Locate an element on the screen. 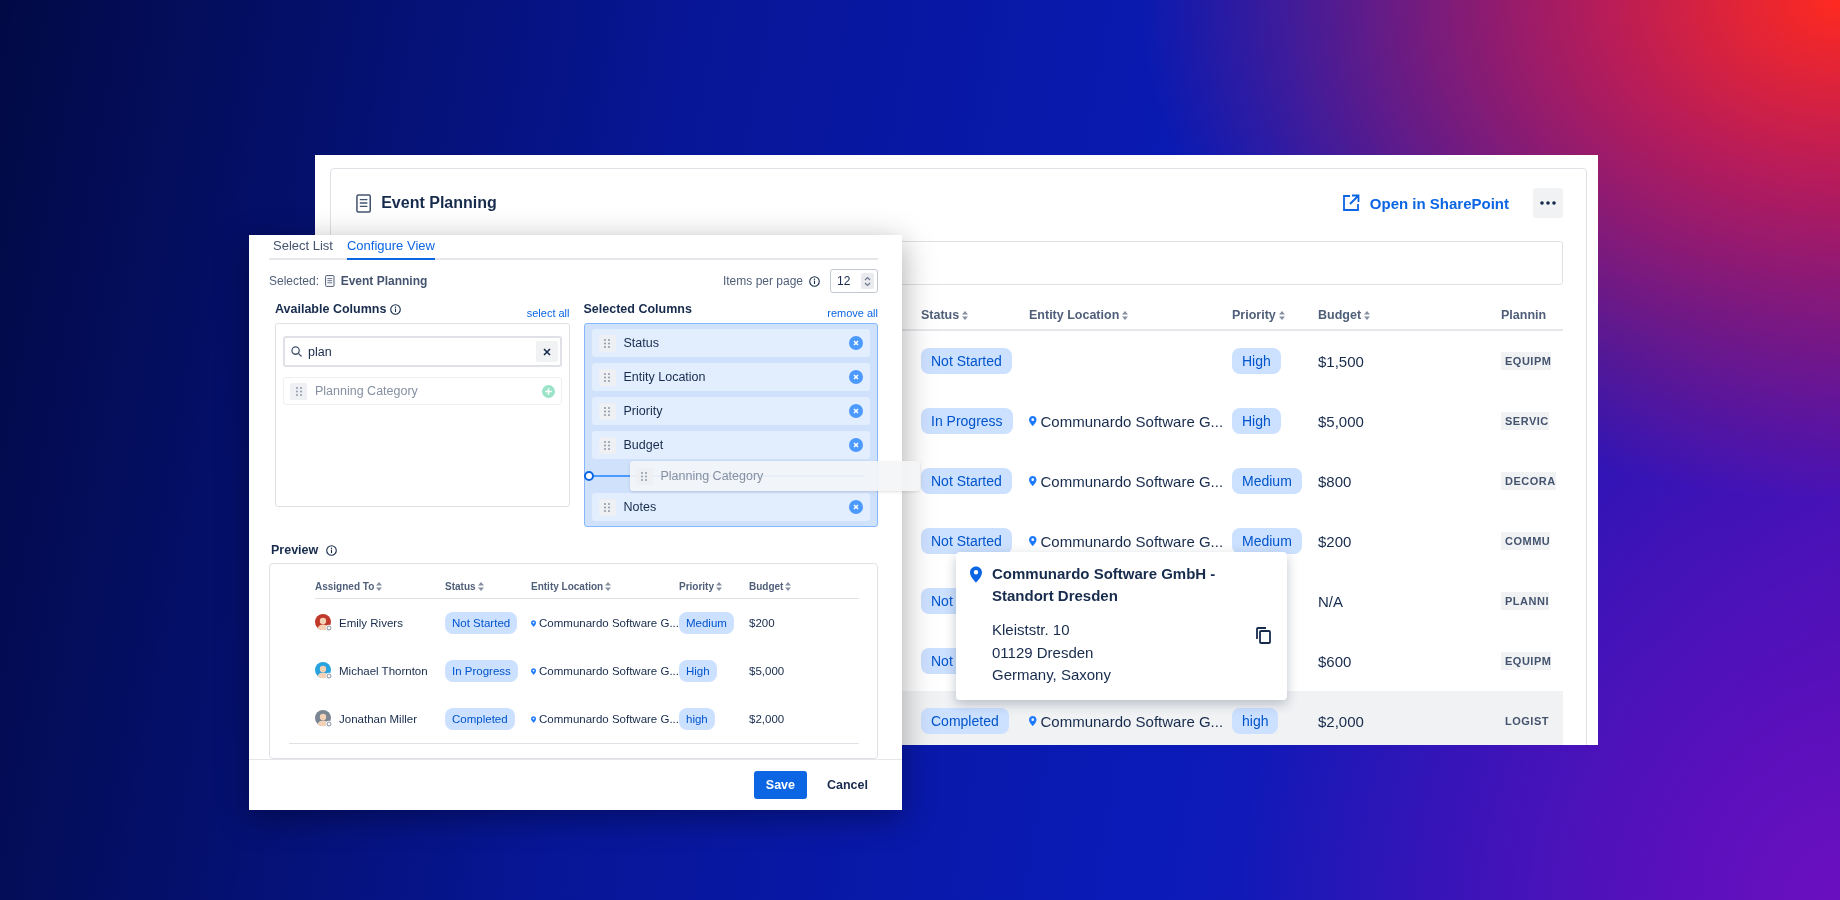 Image resolution: width=1840 pixels, height=900 pixels. budget-text: $1,500 is located at coordinates (1341, 361).